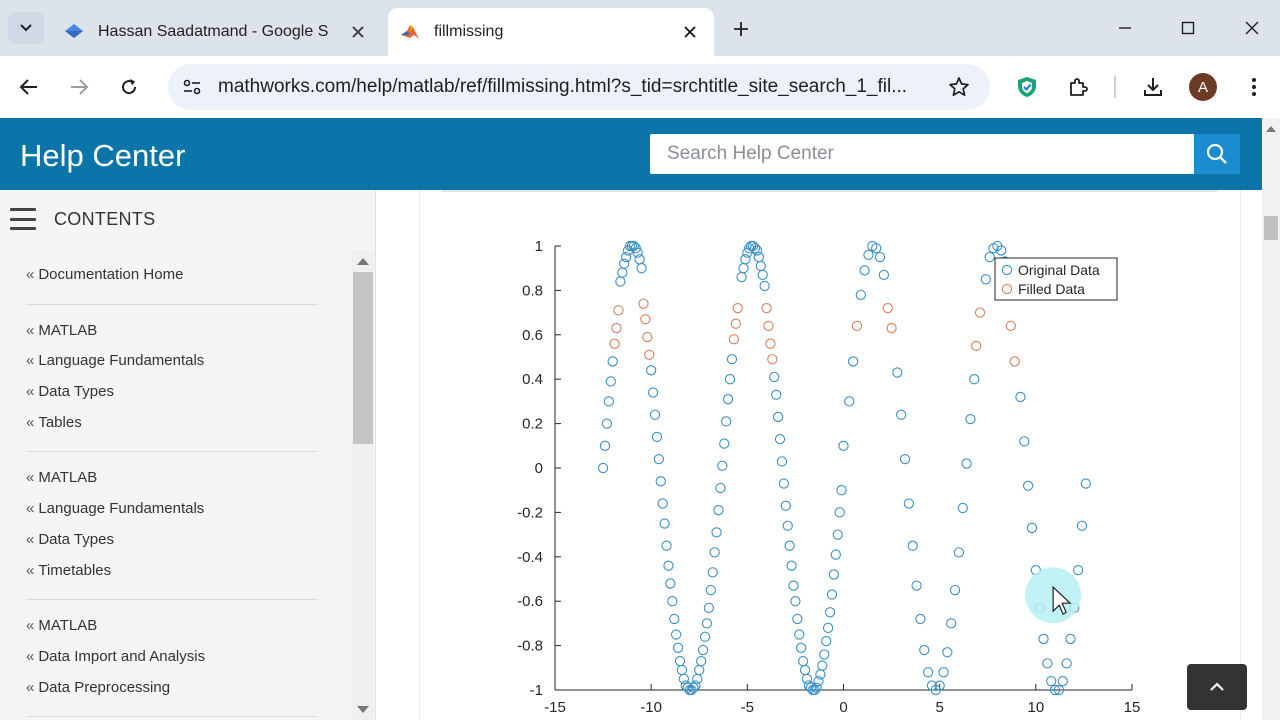  What do you see at coordinates (530, 601) in the screenshot?
I see `y-tick-label: -0.6` at bounding box center [530, 601].